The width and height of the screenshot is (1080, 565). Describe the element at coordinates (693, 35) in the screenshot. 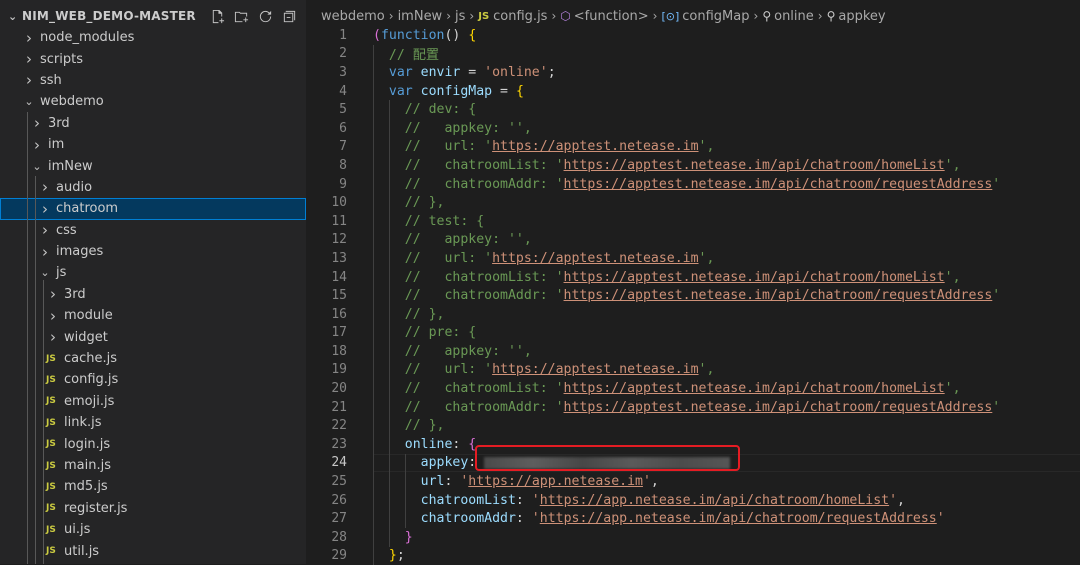

I see `code-line: 1 (function() {` at that location.